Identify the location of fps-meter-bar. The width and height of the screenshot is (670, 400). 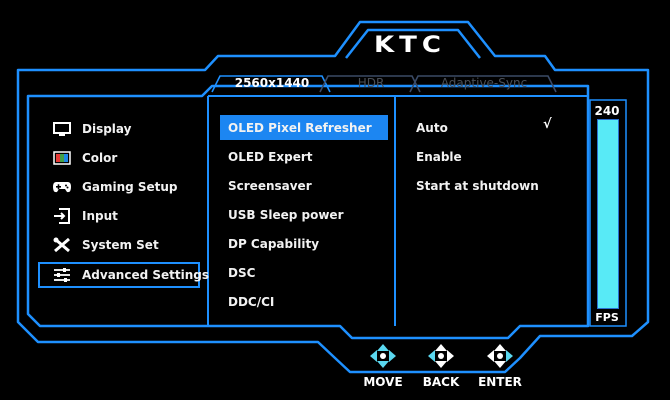
(608, 214).